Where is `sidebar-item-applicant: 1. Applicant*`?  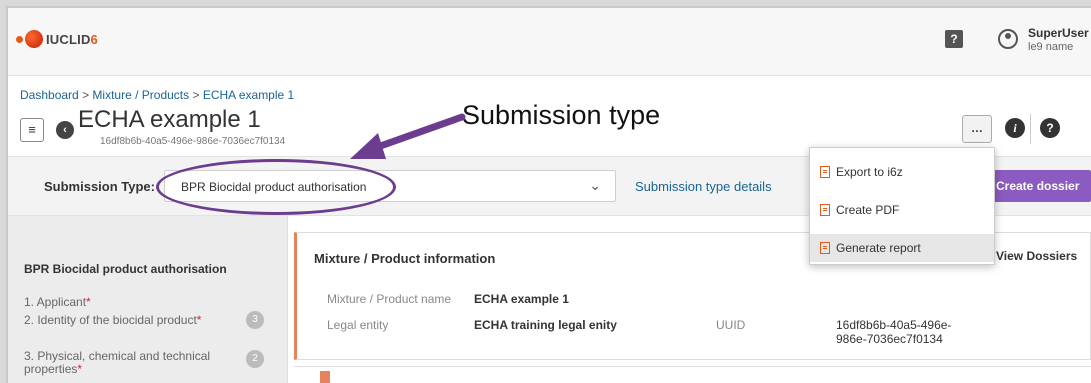 sidebar-item-applicant: 1. Applicant* is located at coordinates (57, 302).